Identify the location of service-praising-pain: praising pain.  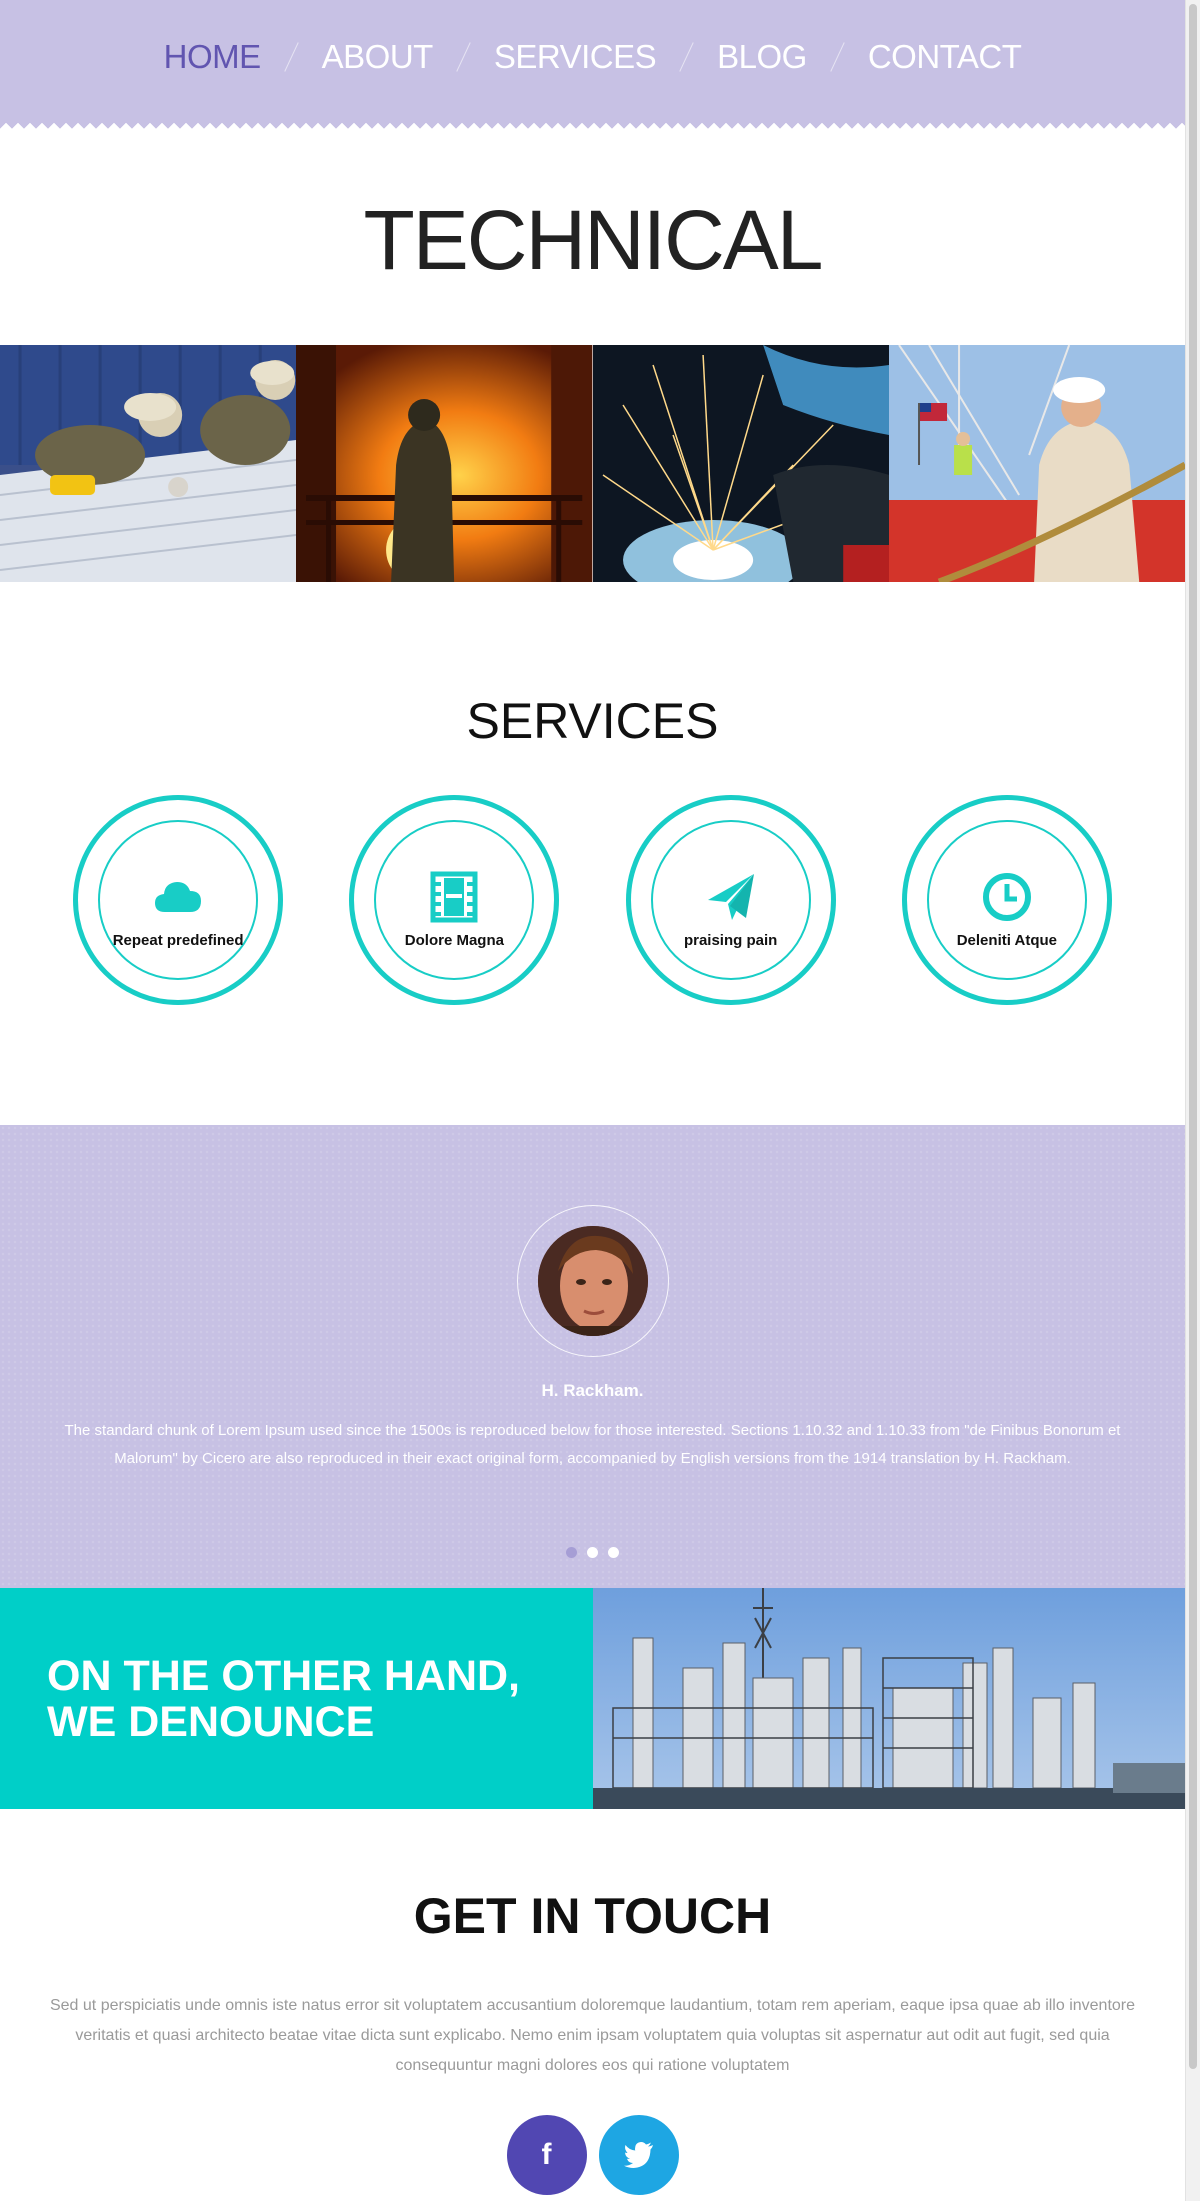
(730, 900).